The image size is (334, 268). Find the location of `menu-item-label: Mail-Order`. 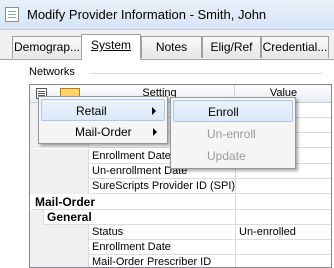

menu-item-label: Mail-Order is located at coordinates (103, 132).